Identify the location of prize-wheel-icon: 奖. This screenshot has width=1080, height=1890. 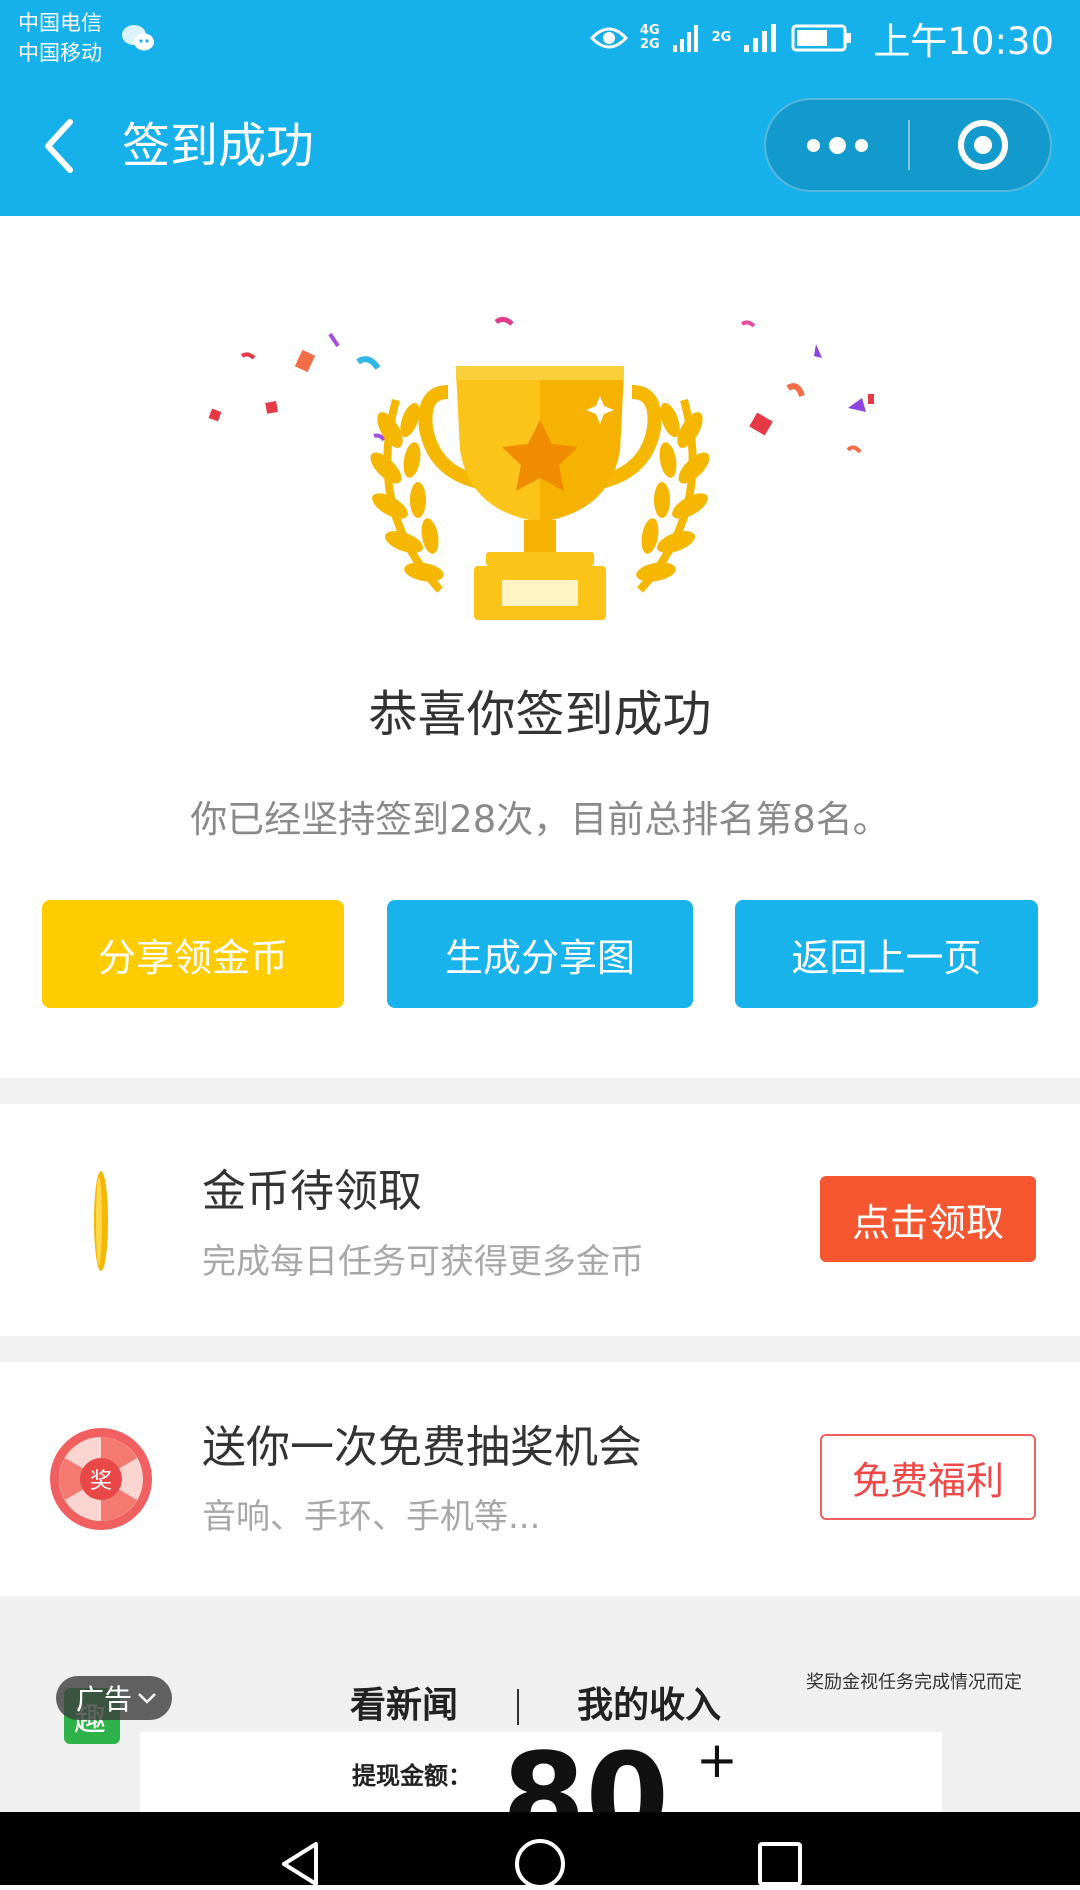
(101, 1479).